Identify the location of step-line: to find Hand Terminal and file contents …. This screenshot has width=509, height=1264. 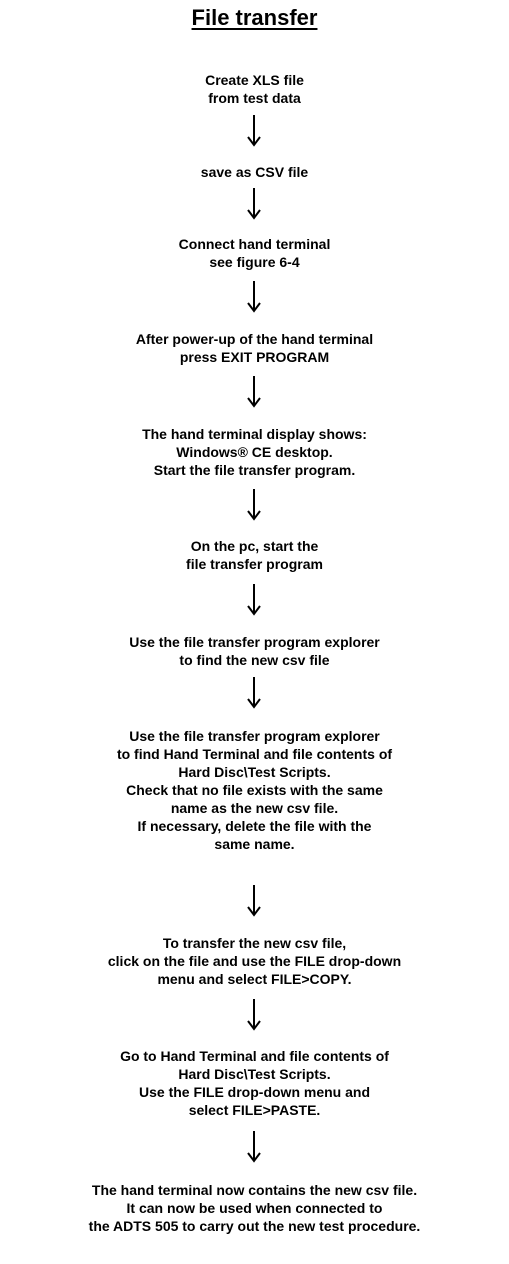
(254, 754).